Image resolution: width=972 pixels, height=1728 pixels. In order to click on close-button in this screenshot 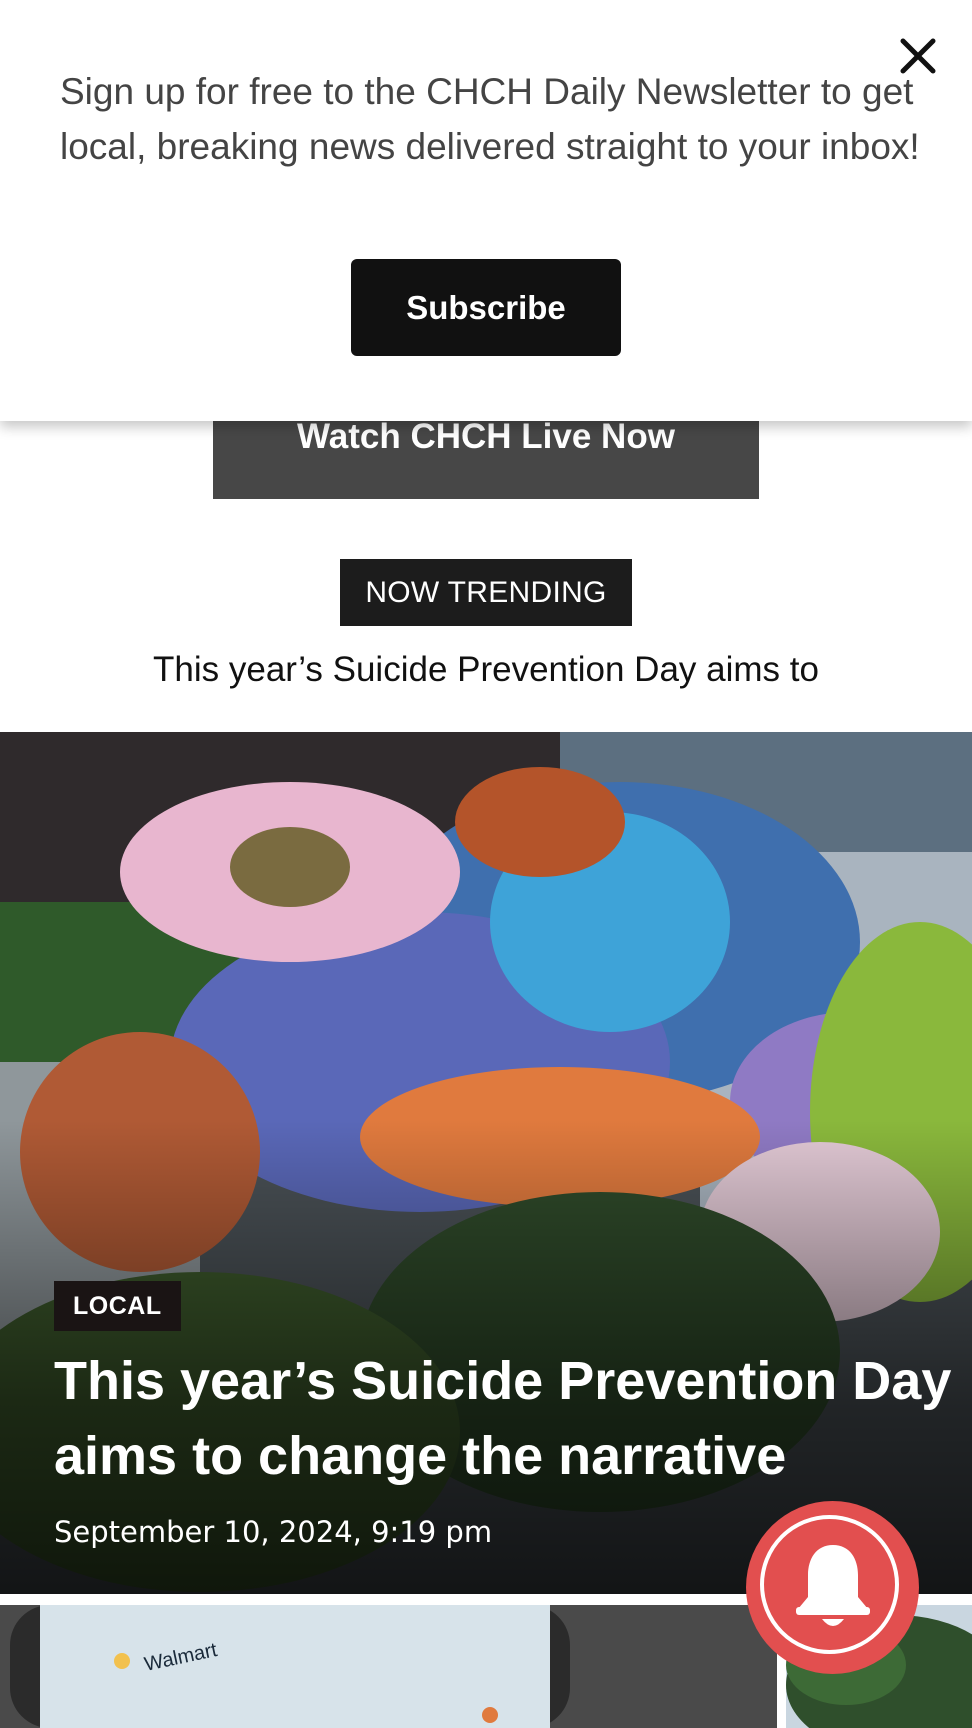, I will do `click(918, 56)`.